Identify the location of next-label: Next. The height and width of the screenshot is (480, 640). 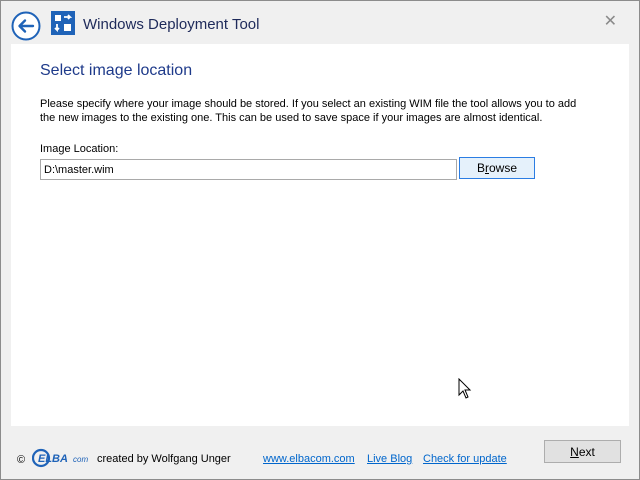
(582, 451).